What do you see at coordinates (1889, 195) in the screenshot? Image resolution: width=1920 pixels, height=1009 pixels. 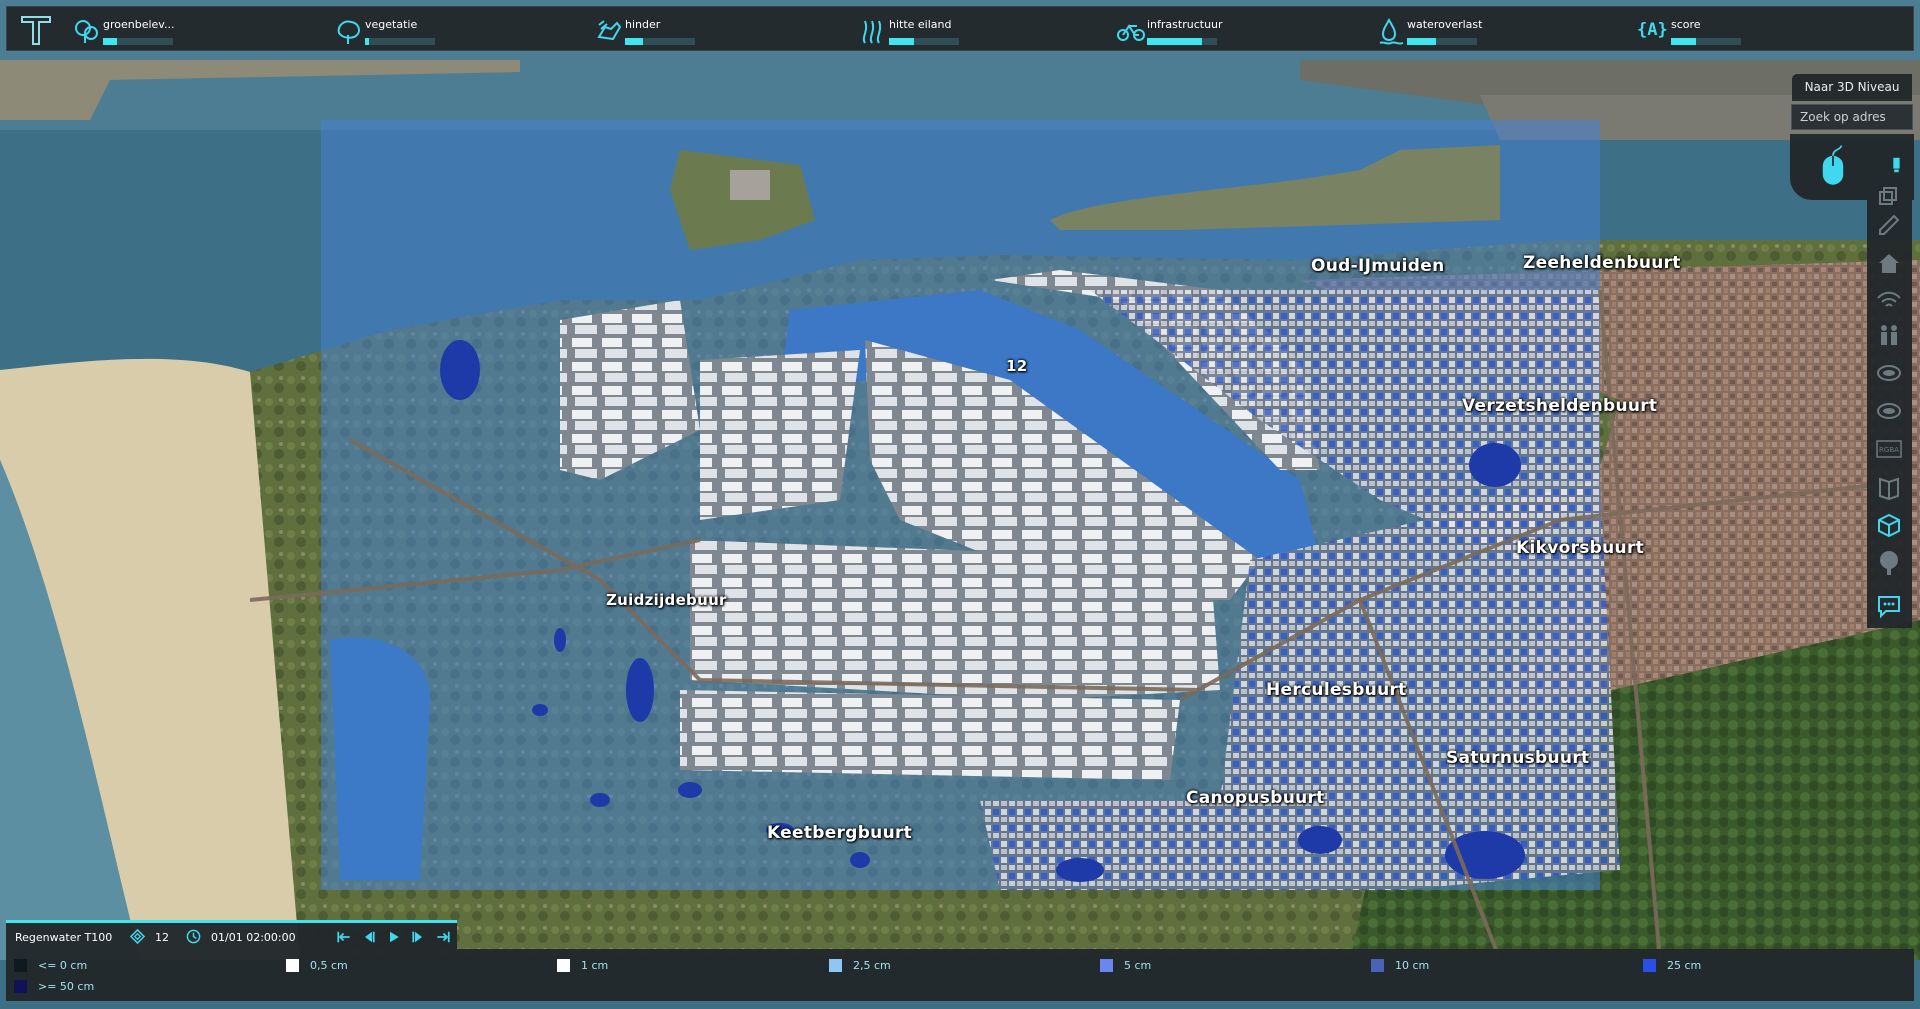 I see `layers-icon` at bounding box center [1889, 195].